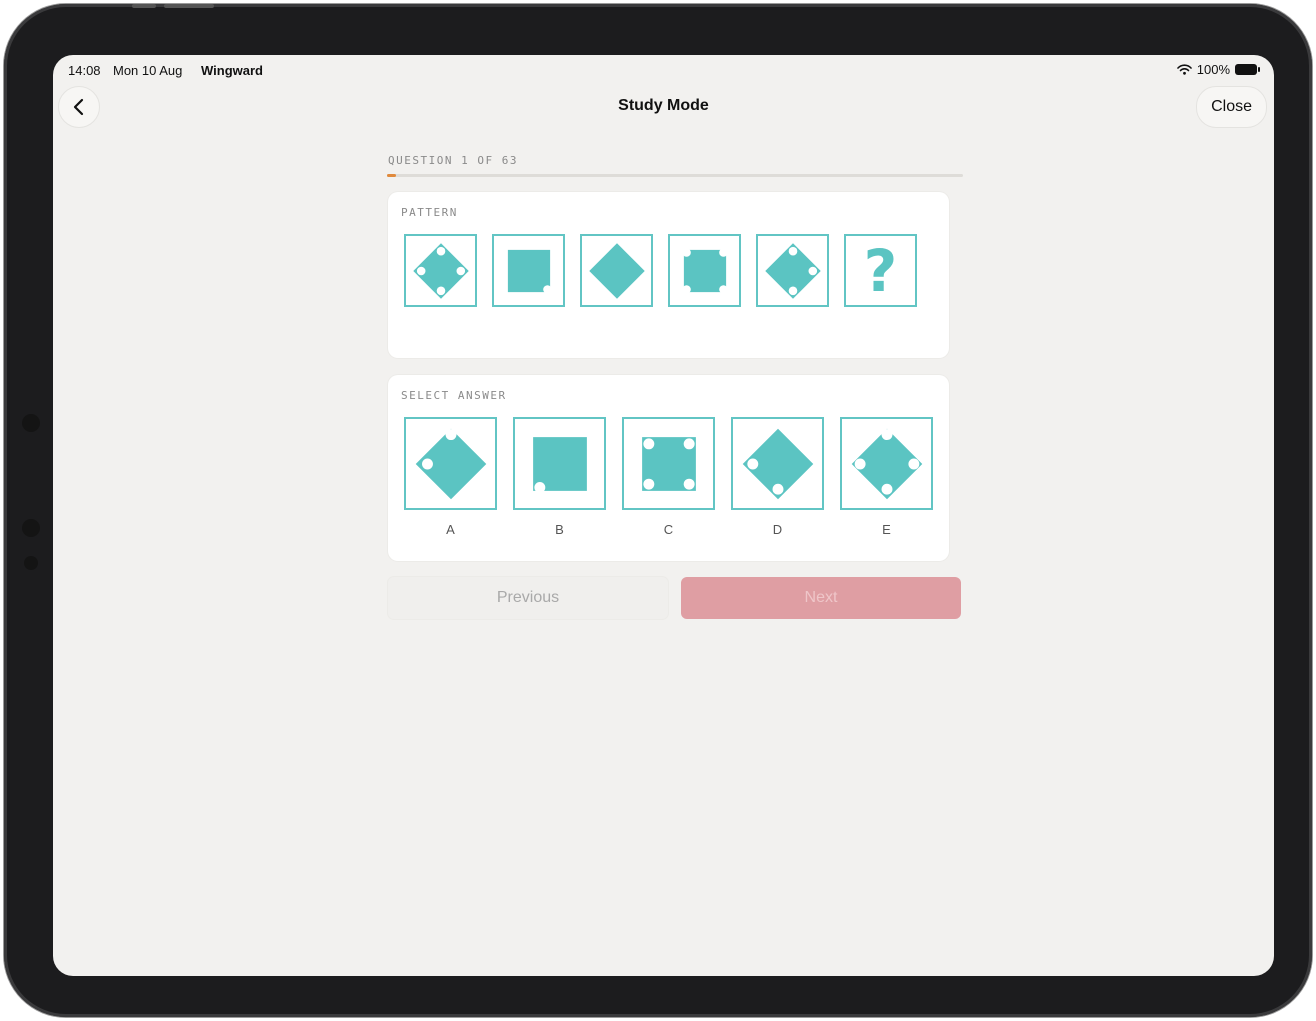 This screenshot has width=1316, height=1021. I want to click on status-date: Mon 10 Aug, so click(148, 70).